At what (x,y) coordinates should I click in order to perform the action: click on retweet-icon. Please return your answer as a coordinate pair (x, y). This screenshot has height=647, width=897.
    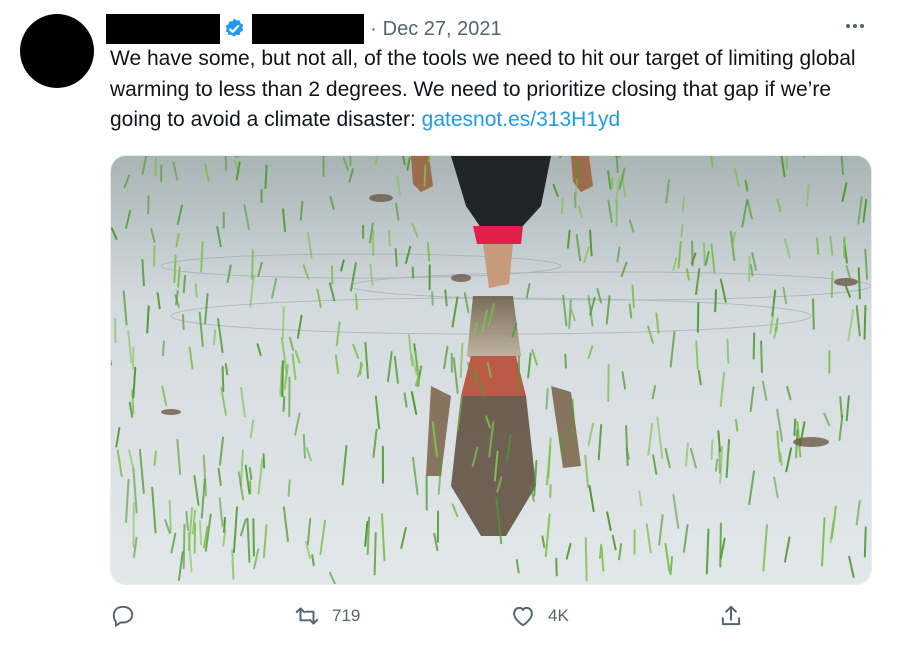
    Looking at the image, I should click on (307, 616).